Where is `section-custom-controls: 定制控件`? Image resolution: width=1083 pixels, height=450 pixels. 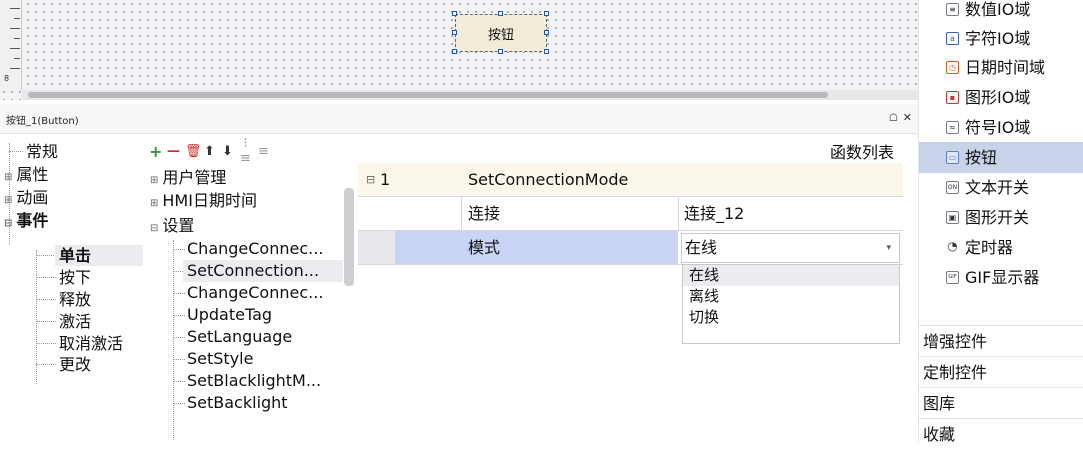
section-custom-controls: 定制控件 is located at coordinates (1001, 371).